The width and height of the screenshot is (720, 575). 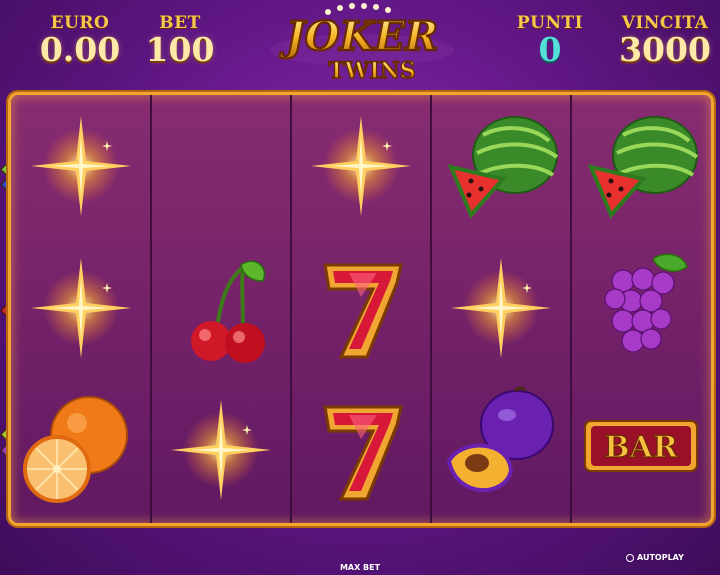 I want to click on autoplay-icon, so click(x=630, y=557).